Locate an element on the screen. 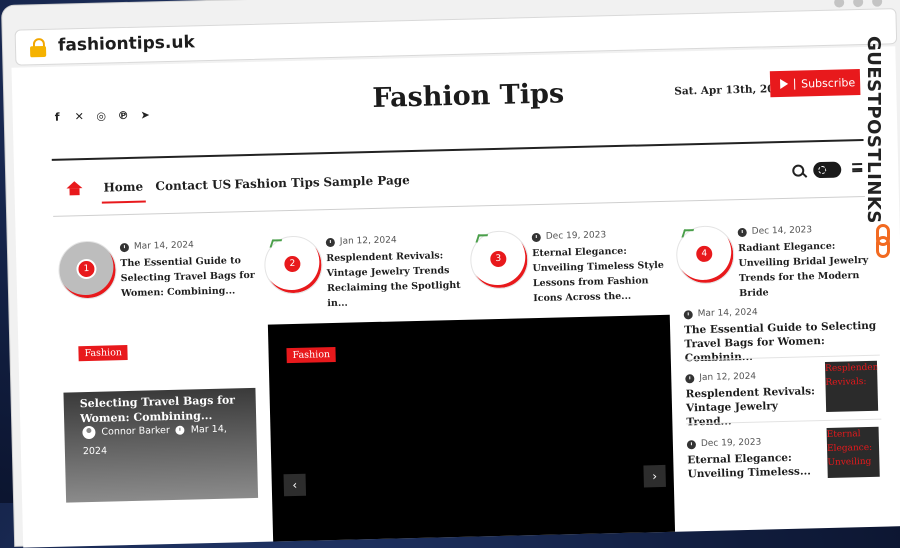  site-title: Fashion Tips is located at coordinates (468, 96).